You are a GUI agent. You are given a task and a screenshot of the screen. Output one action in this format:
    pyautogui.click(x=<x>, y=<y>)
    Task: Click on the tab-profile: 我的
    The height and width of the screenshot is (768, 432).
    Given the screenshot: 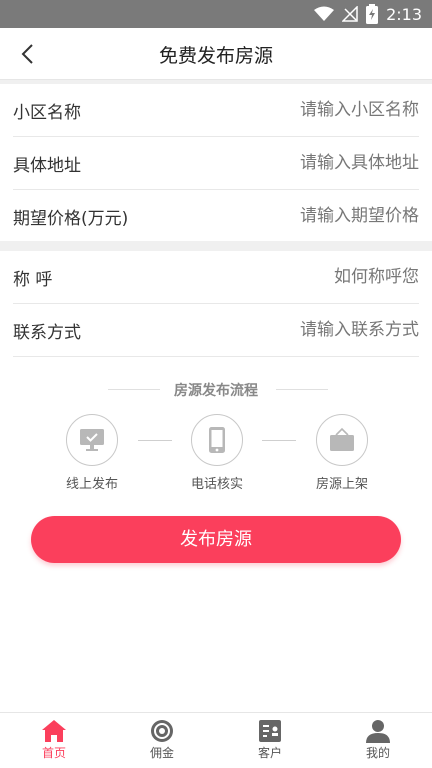 What is the action you would take?
    pyautogui.click(x=378, y=740)
    